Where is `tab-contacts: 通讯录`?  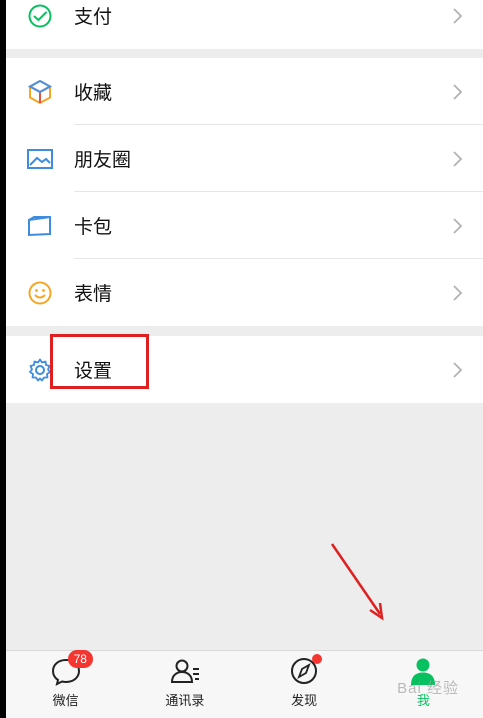 tab-contacts: 通讯录 is located at coordinates (184, 684).